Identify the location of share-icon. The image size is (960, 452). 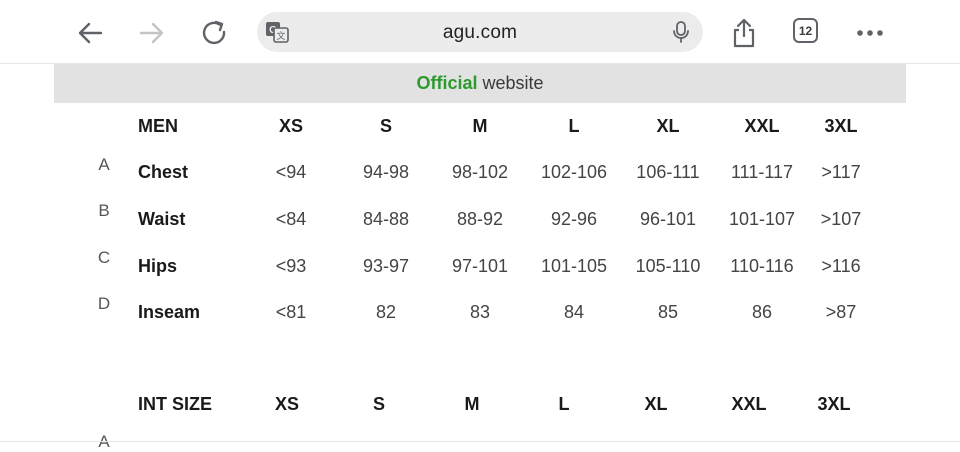
(744, 33).